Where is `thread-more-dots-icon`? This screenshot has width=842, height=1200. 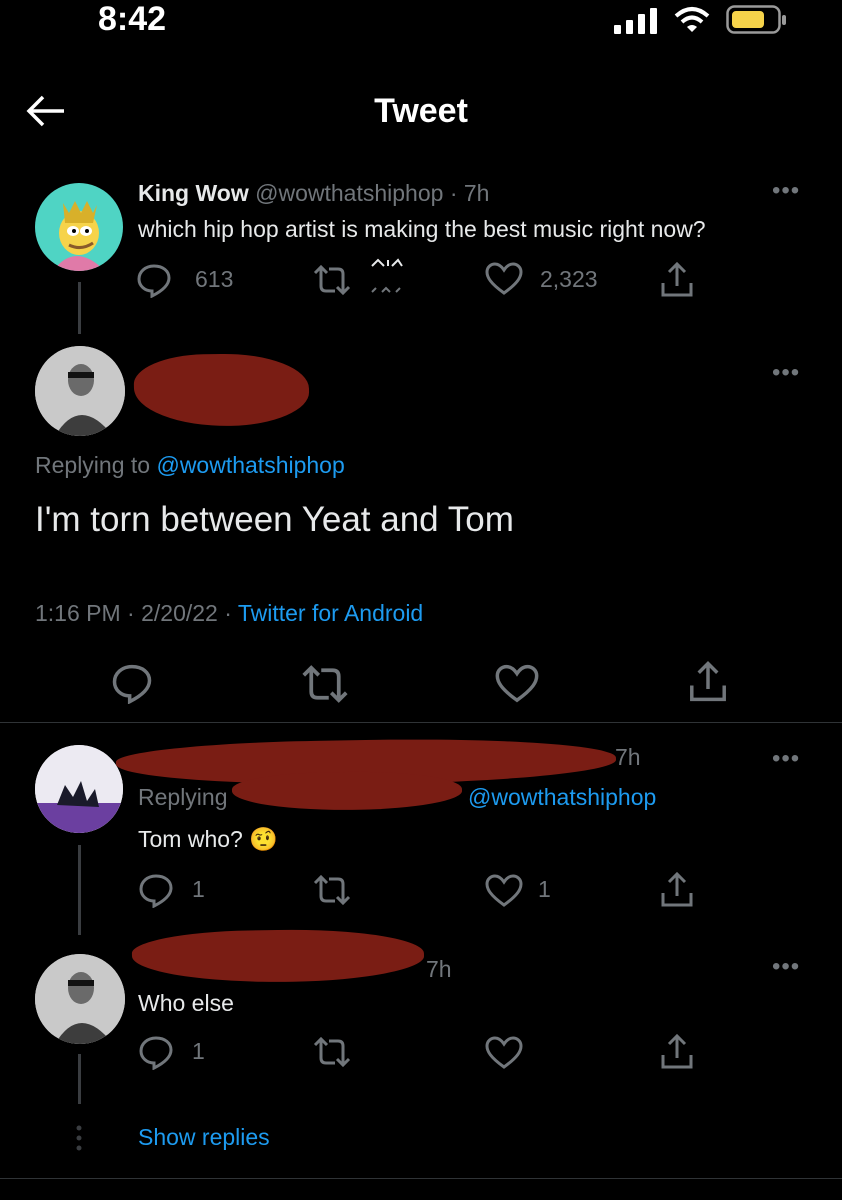 thread-more-dots-icon is located at coordinates (79, 1141).